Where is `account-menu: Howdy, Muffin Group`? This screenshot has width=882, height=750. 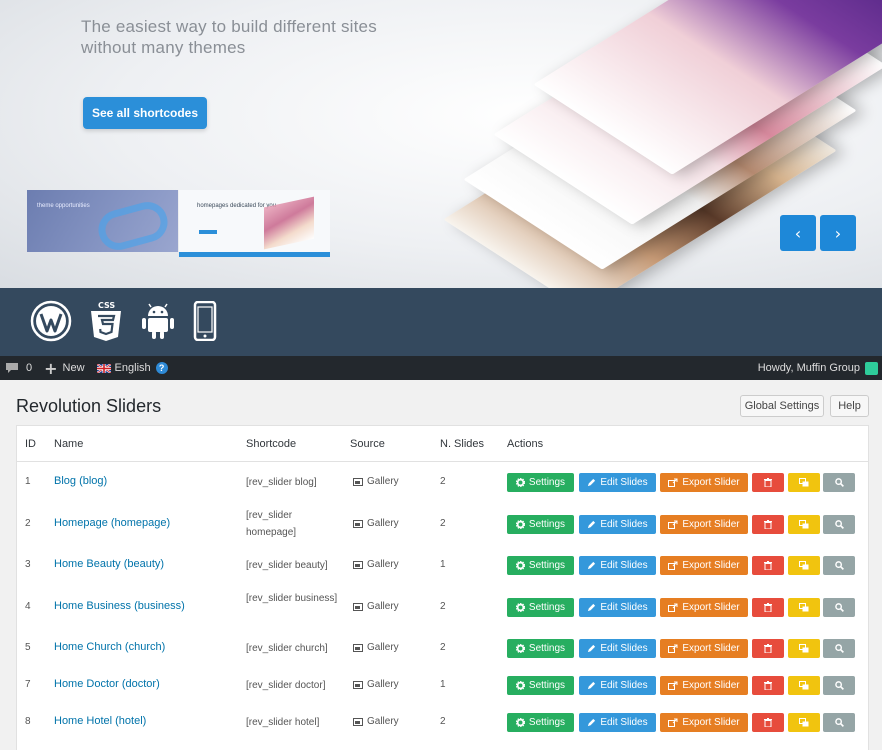
account-menu: Howdy, Muffin Group is located at coordinates (818, 368).